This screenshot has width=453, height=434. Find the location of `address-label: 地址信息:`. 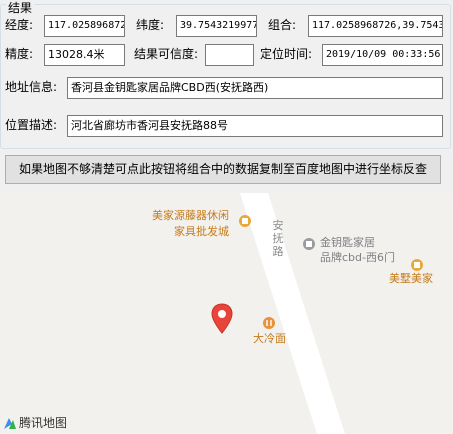

address-label: 地址信息: is located at coordinates (31, 87).